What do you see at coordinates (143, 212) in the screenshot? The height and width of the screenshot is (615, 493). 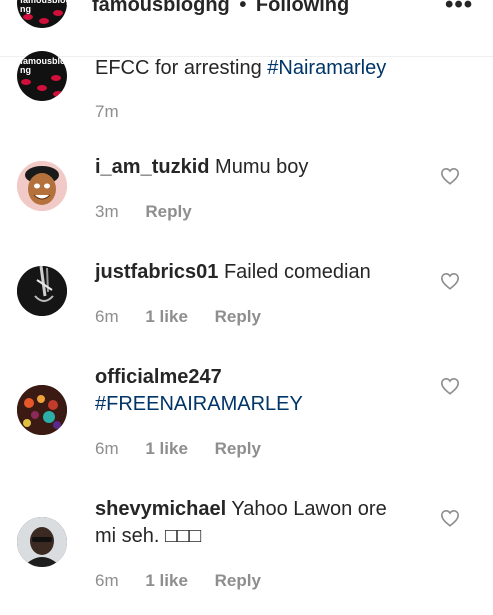 I see `comment-meta: 3m Reply` at bounding box center [143, 212].